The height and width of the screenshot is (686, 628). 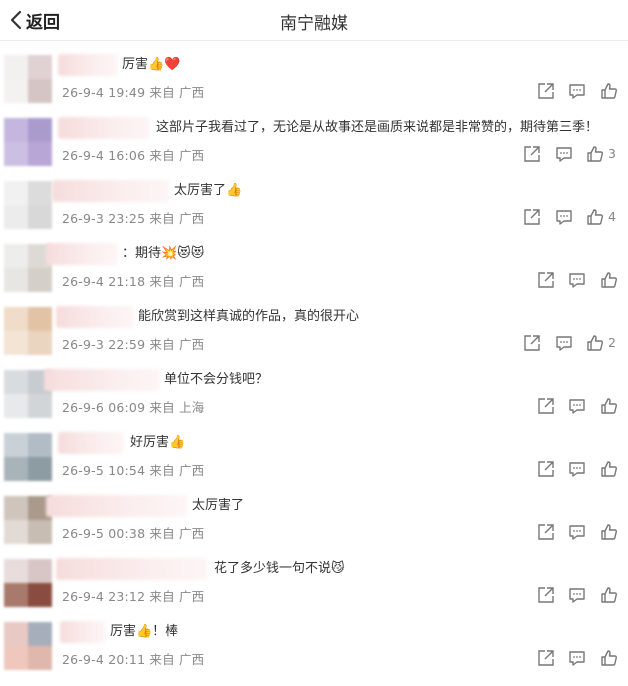 What do you see at coordinates (612, 153) in the screenshot?
I see `like-count: 3` at bounding box center [612, 153].